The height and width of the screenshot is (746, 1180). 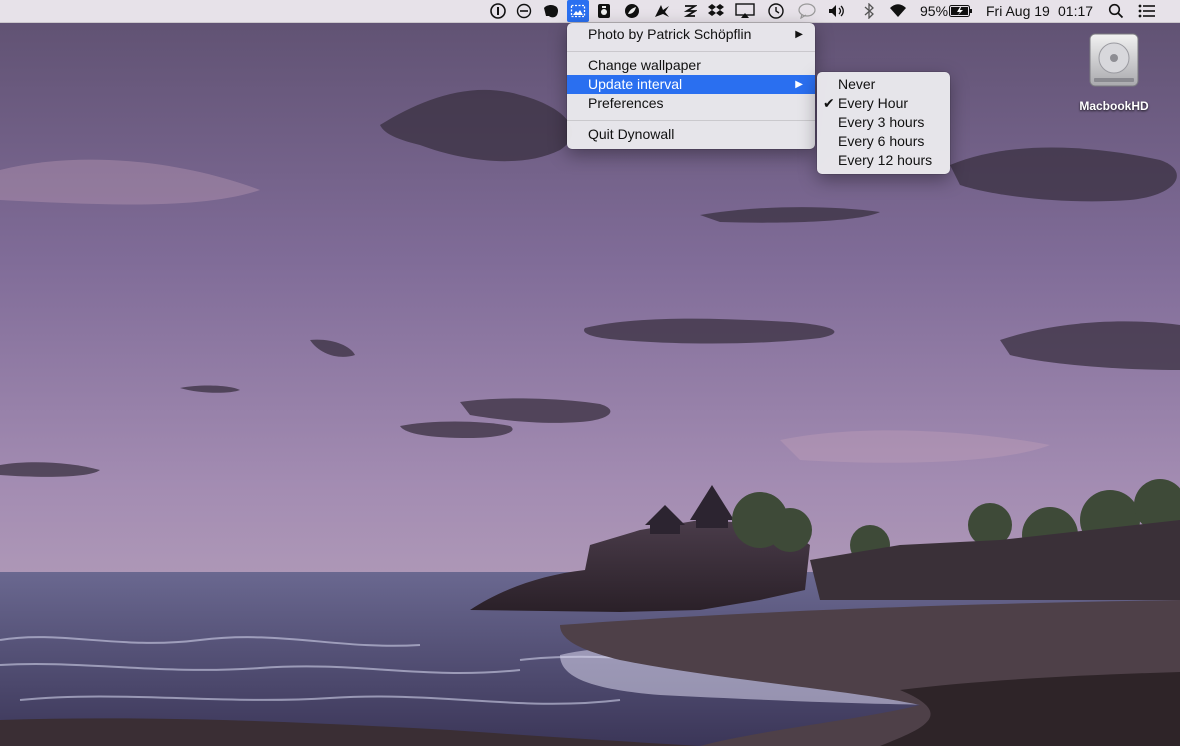 I want to click on onepassword-icon, so click(x=498, y=11).